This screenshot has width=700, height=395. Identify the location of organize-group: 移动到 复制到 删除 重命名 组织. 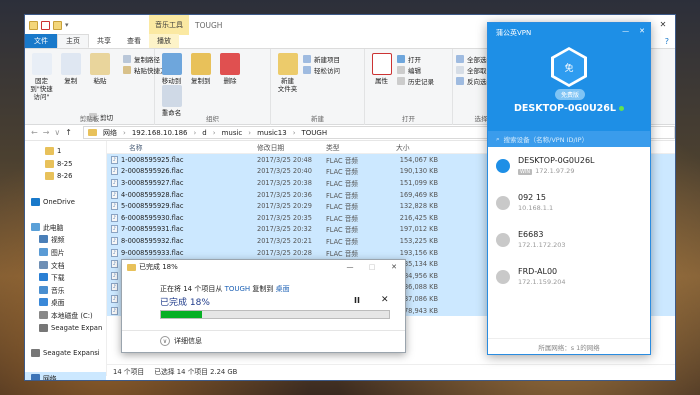
(213, 87).